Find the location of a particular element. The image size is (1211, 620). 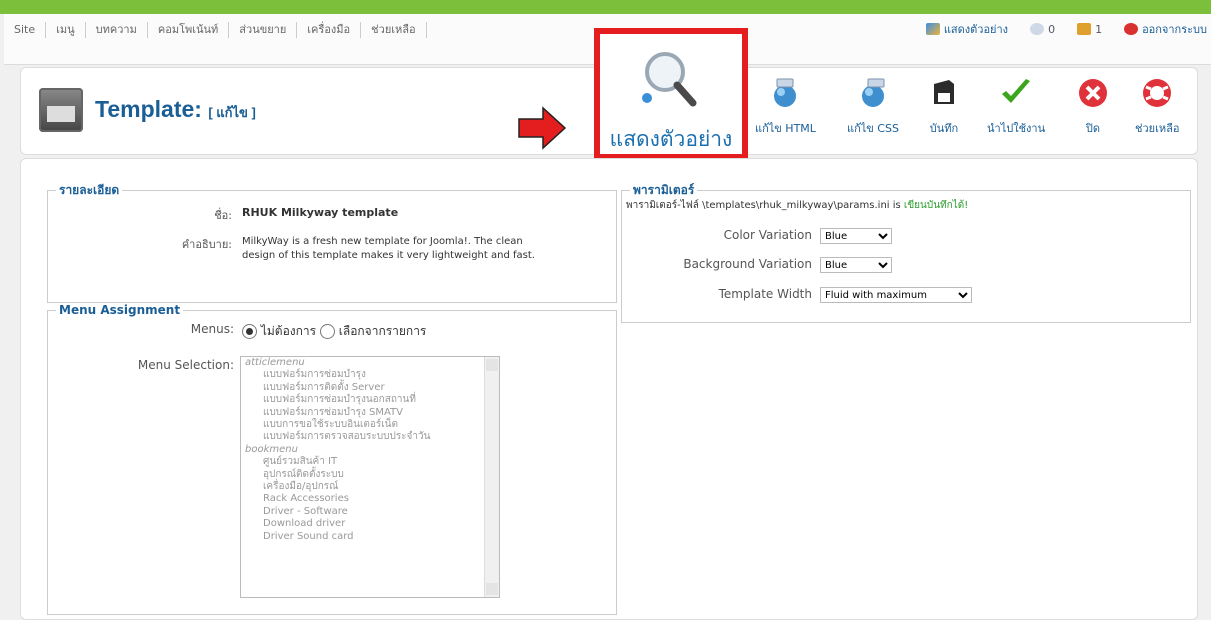

template-icon is located at coordinates (61, 110).